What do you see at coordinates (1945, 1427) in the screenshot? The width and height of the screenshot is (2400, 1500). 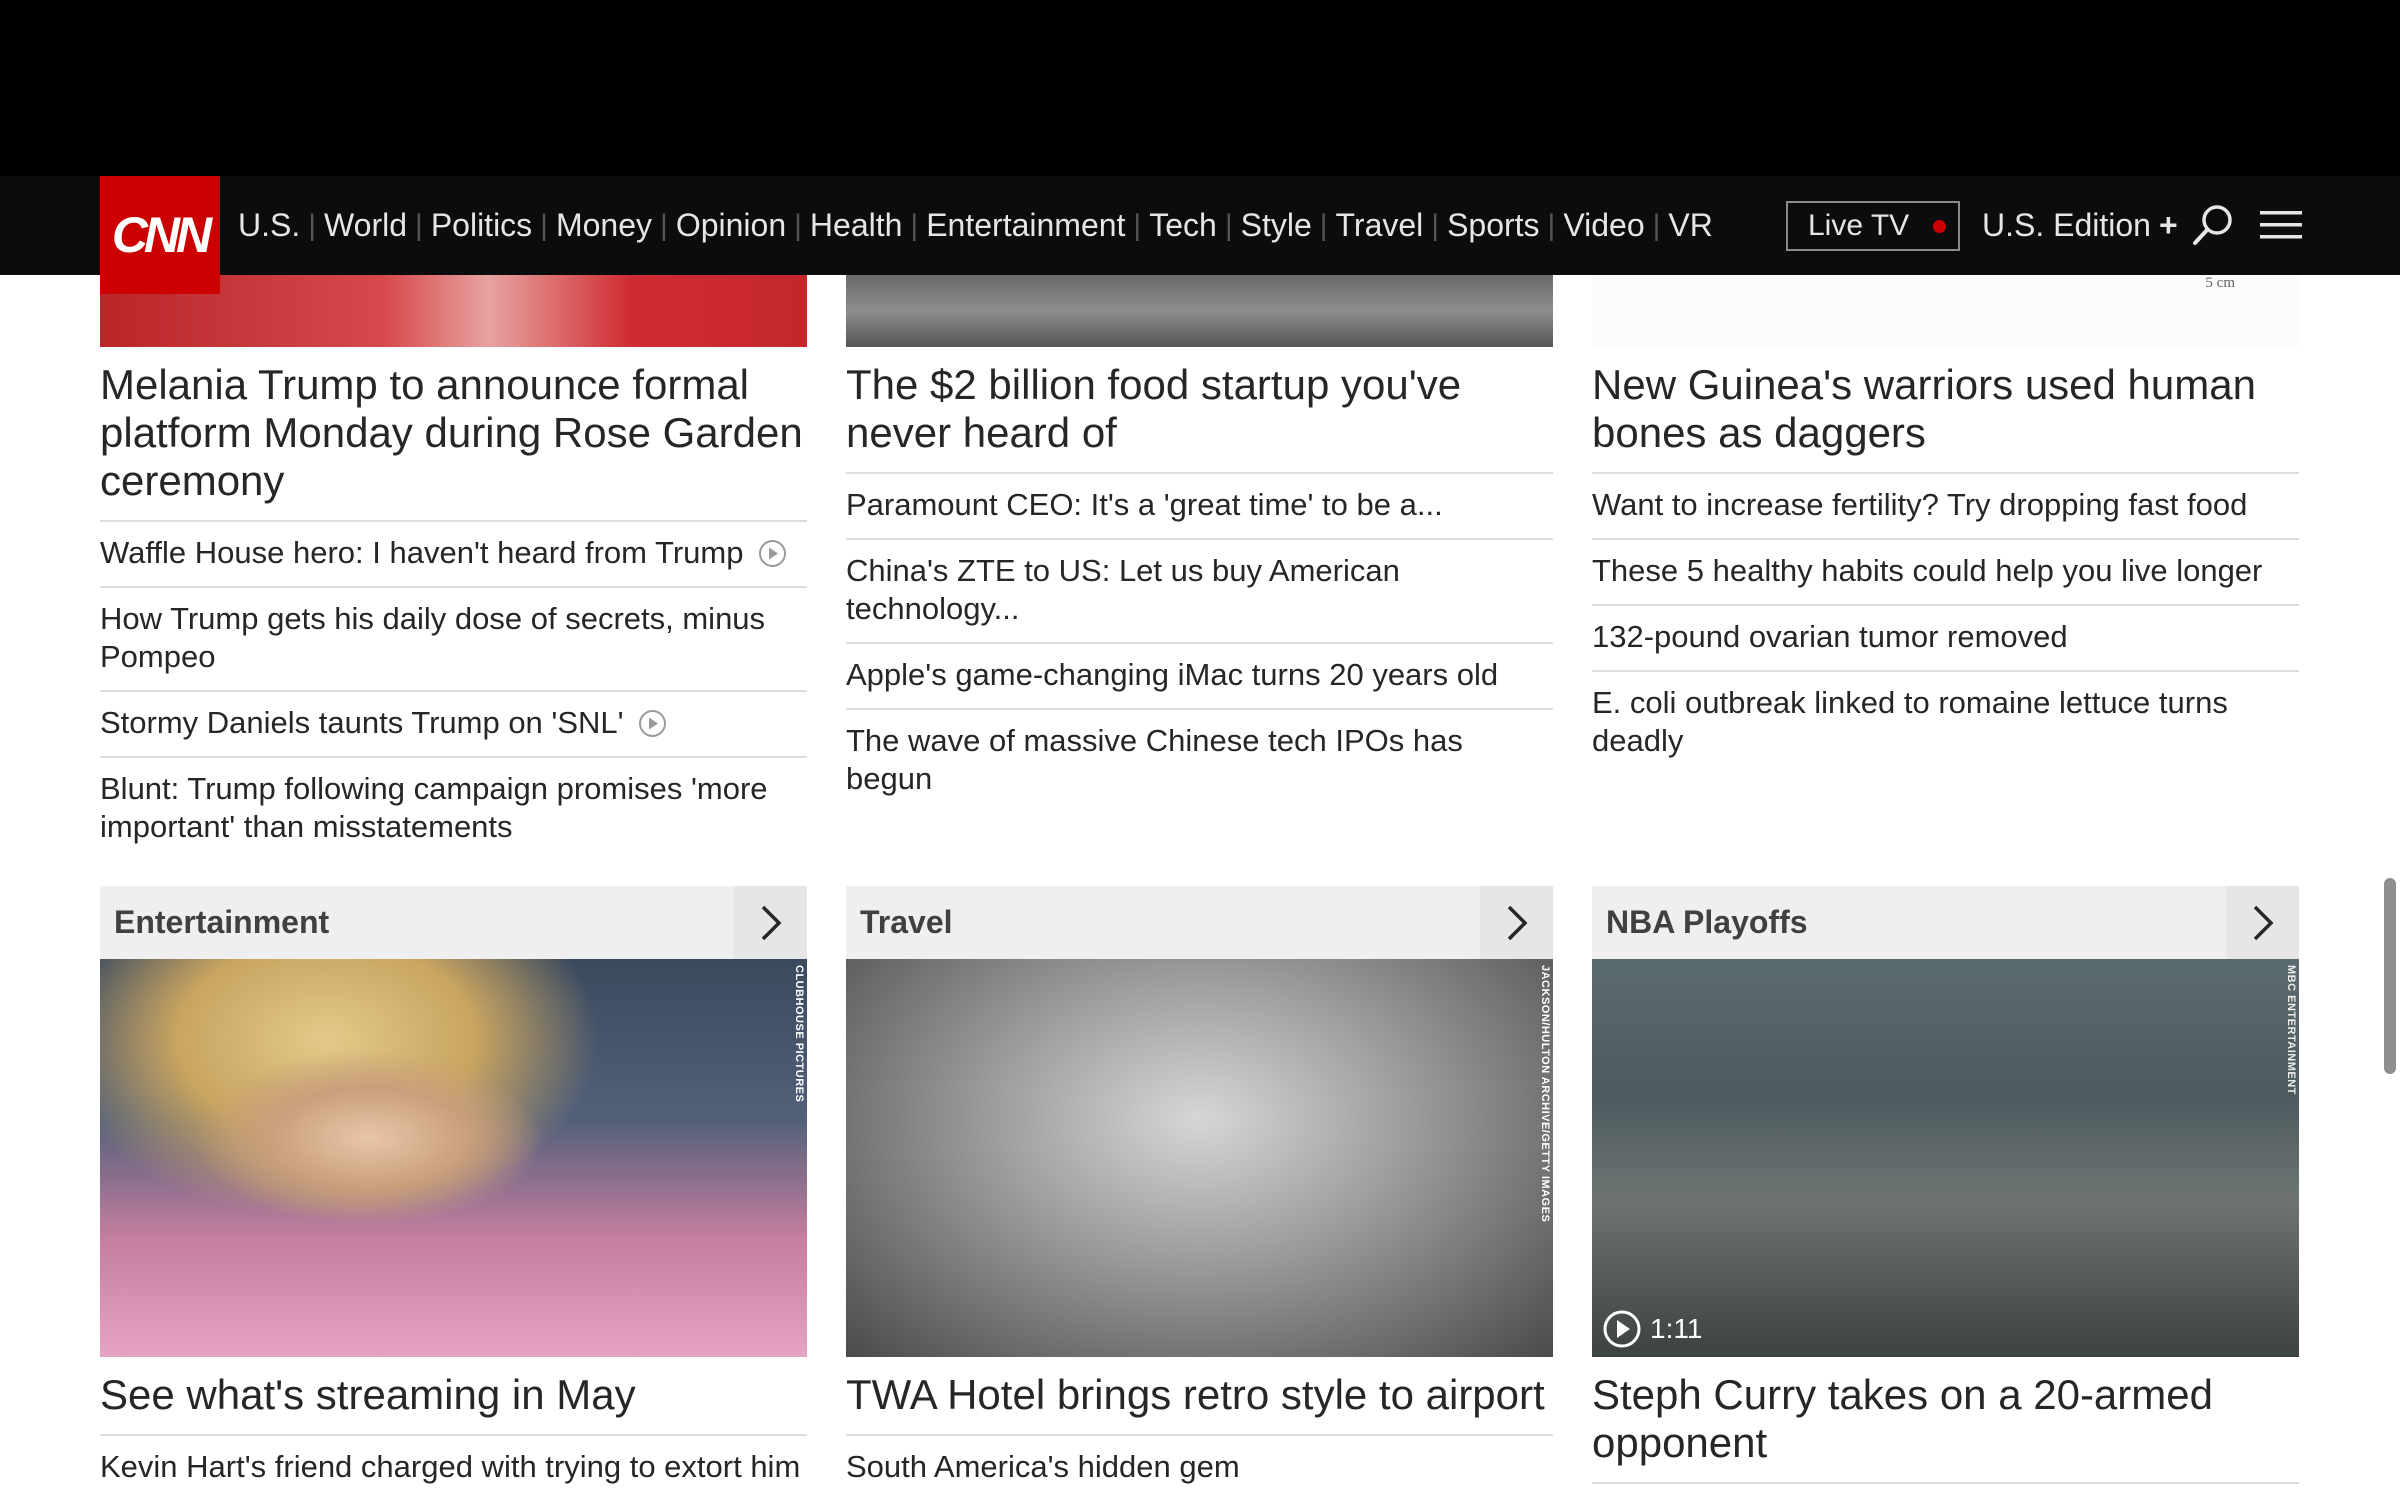 I see `headline: Steph Curry takes on a 20-armed opponent` at bounding box center [1945, 1427].